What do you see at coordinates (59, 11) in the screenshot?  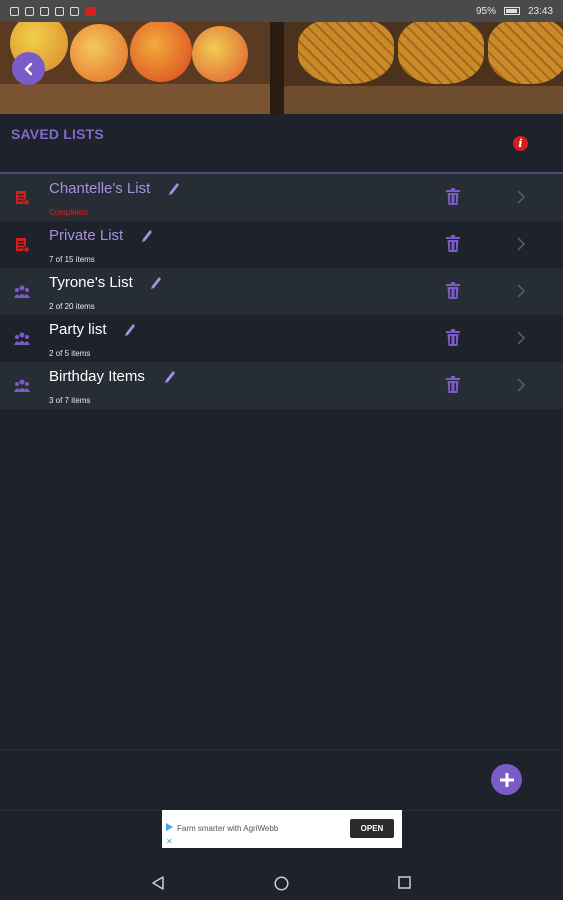 I see `settings-icon` at bounding box center [59, 11].